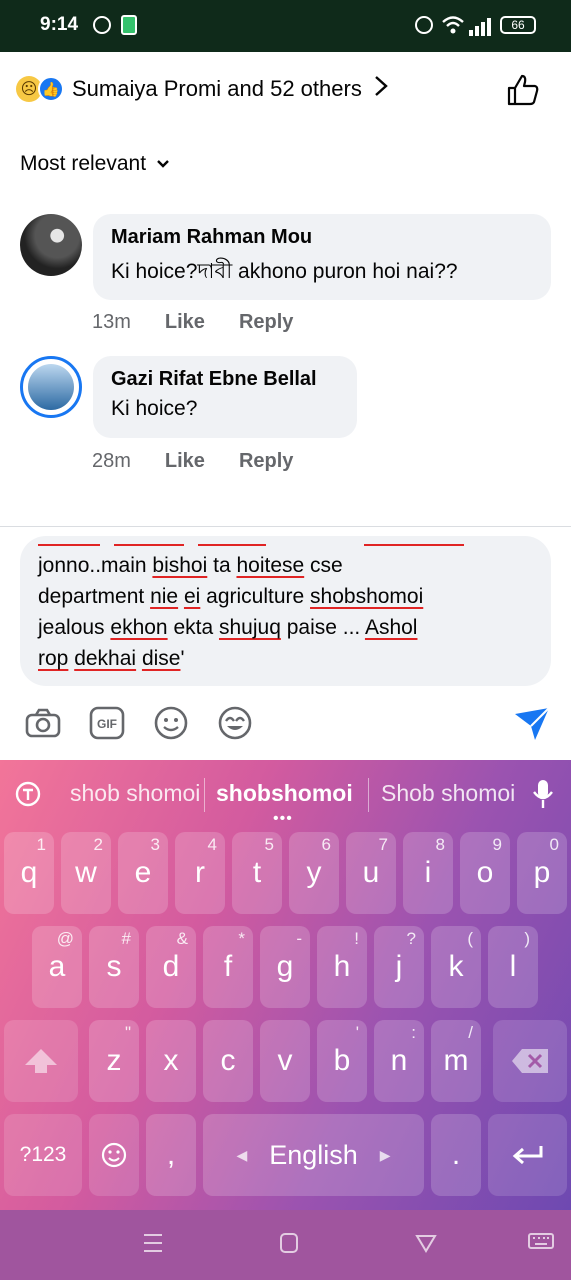 The height and width of the screenshot is (1280, 571). Describe the element at coordinates (200, 873) in the screenshot. I see `key-r: 4r` at that location.